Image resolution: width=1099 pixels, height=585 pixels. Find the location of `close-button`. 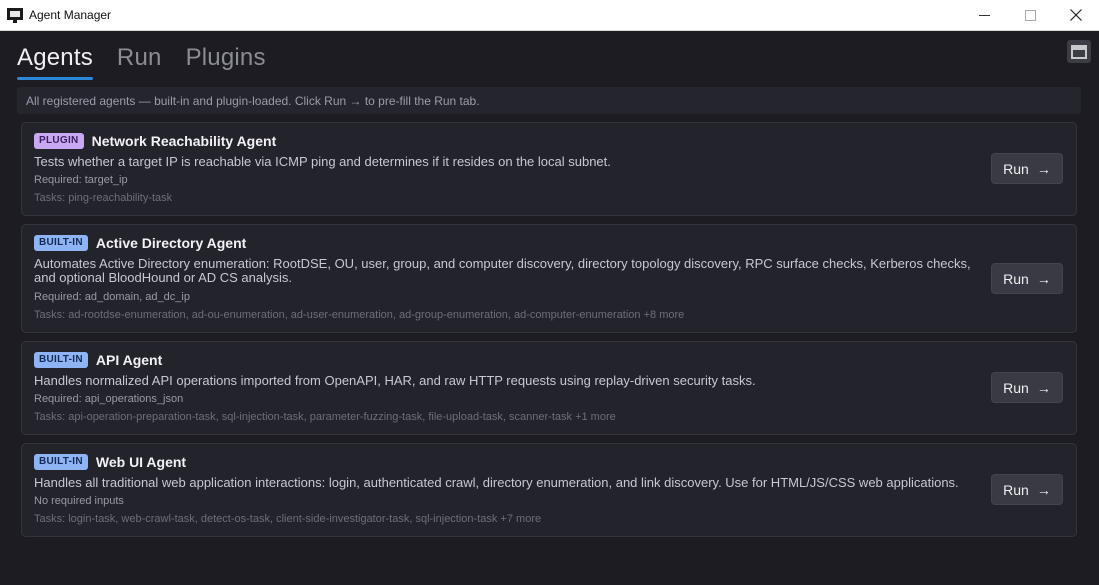

close-button is located at coordinates (1076, 15).